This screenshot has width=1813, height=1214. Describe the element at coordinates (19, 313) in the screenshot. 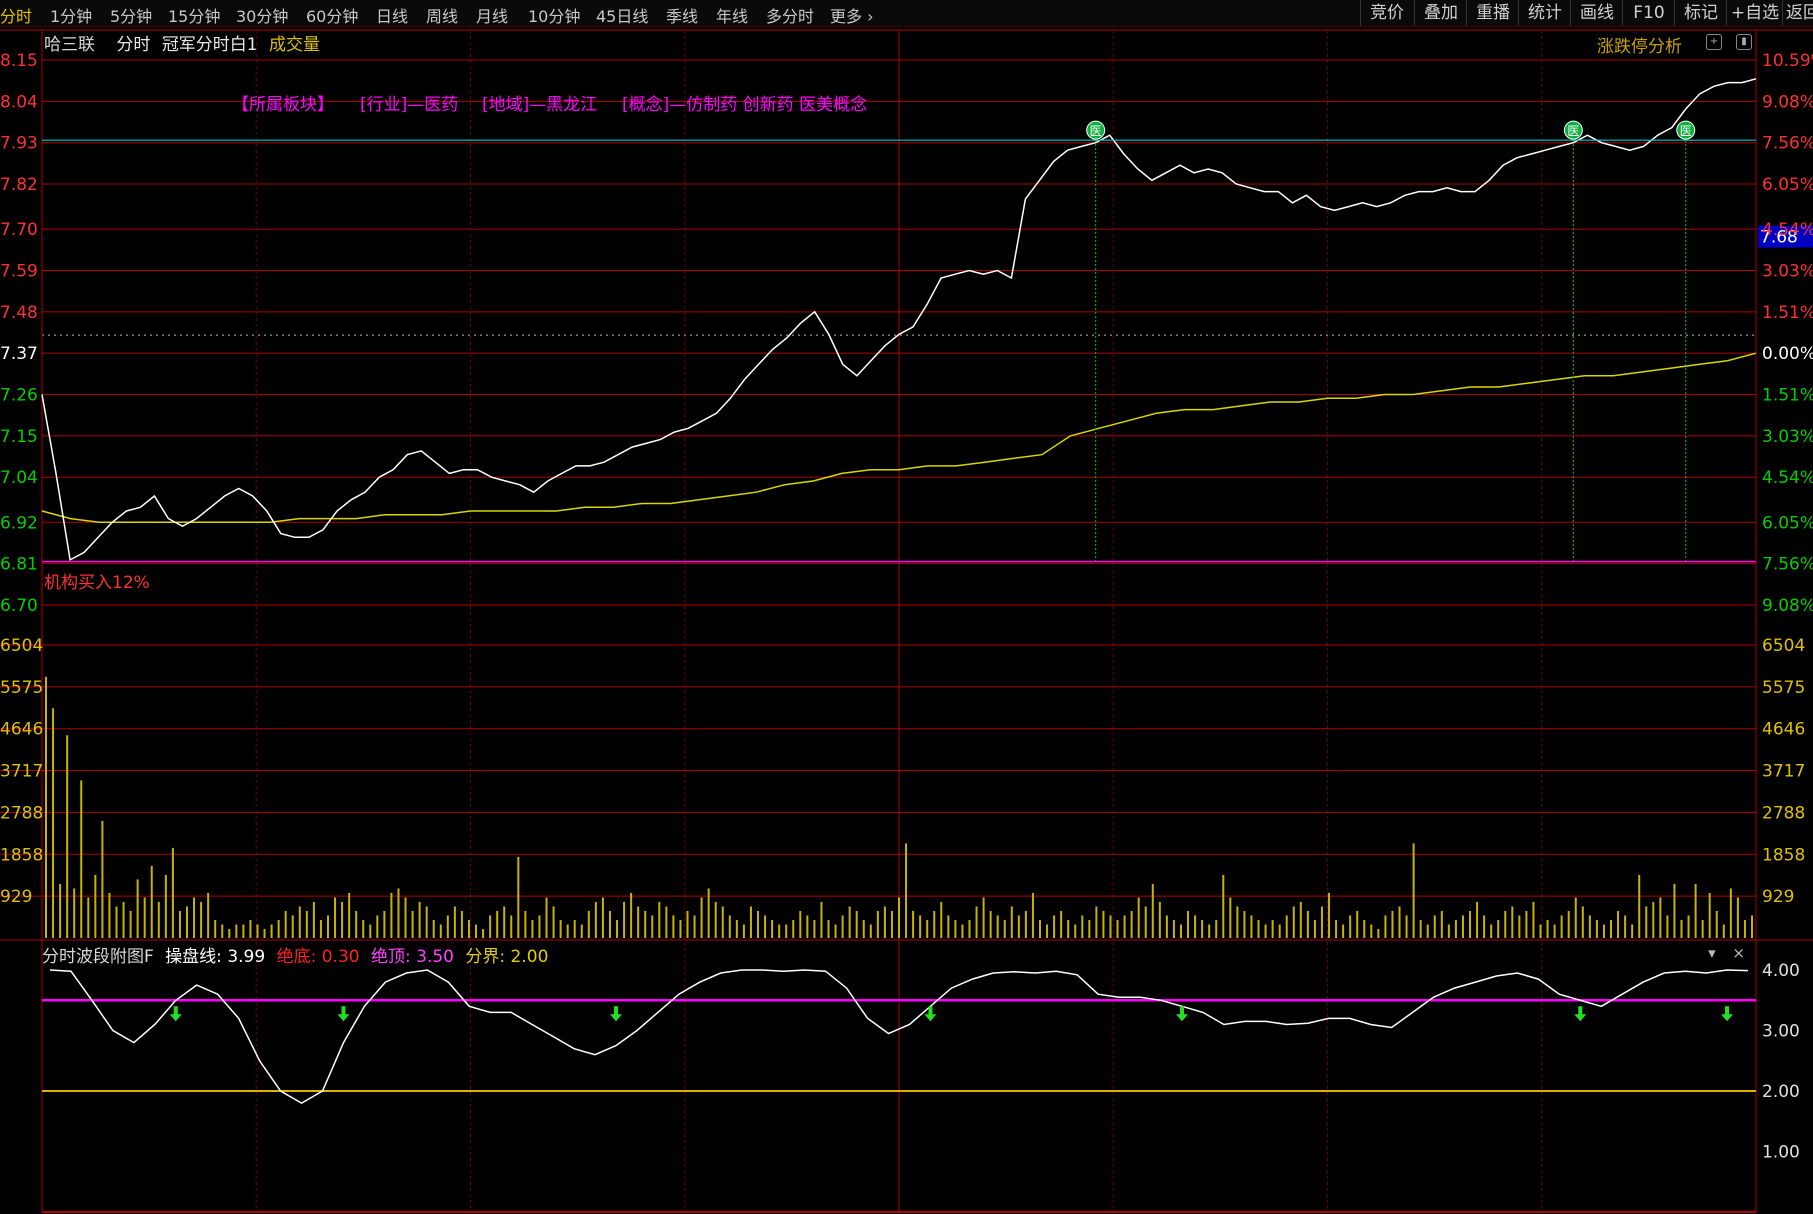

I see `price-tick-label: 7.48` at that location.